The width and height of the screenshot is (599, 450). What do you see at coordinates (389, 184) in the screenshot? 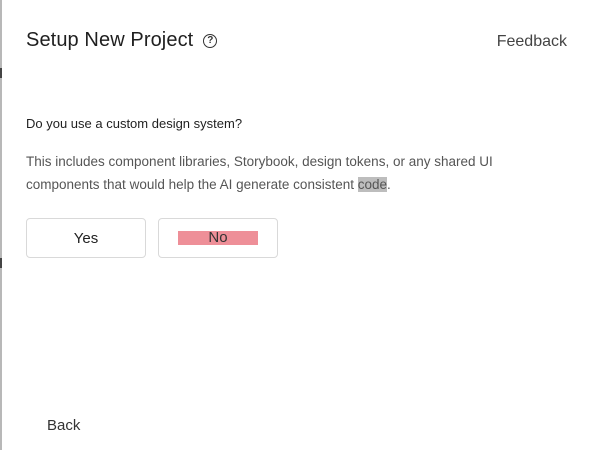
I see `description-end: .` at bounding box center [389, 184].